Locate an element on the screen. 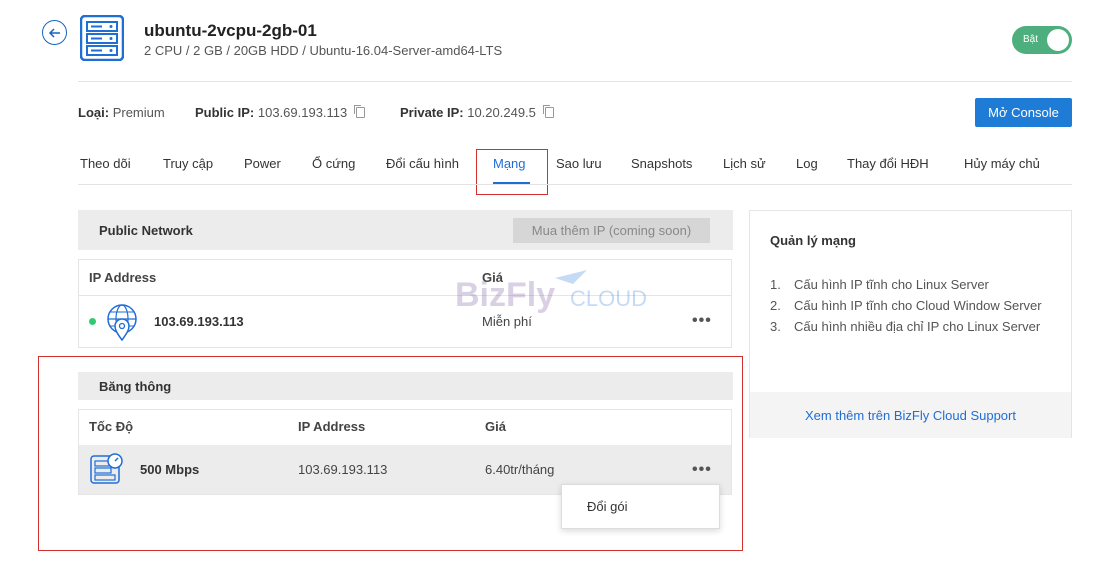 The height and width of the screenshot is (579, 1114). tab-doi-cau-hinh: Đổi cấu hình is located at coordinates (422, 163).